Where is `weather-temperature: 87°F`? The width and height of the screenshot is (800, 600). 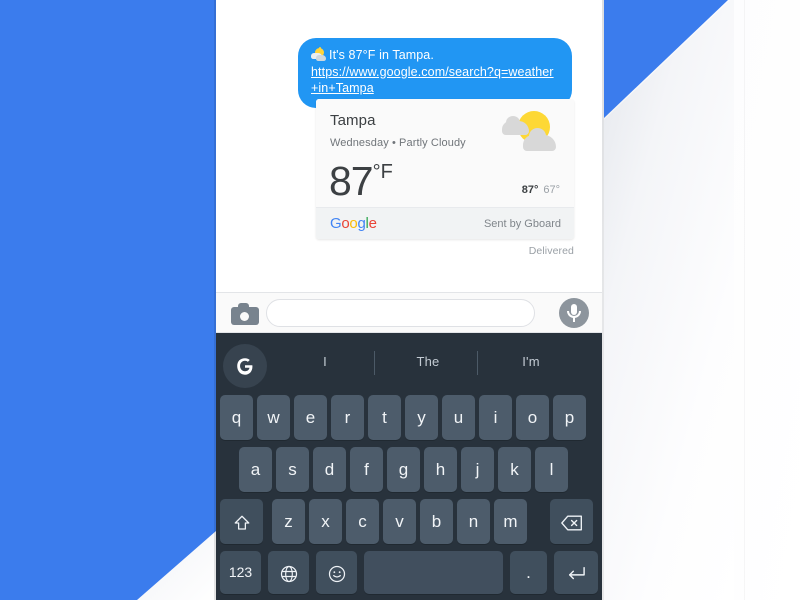
weather-temperature: 87°F is located at coordinates (361, 176).